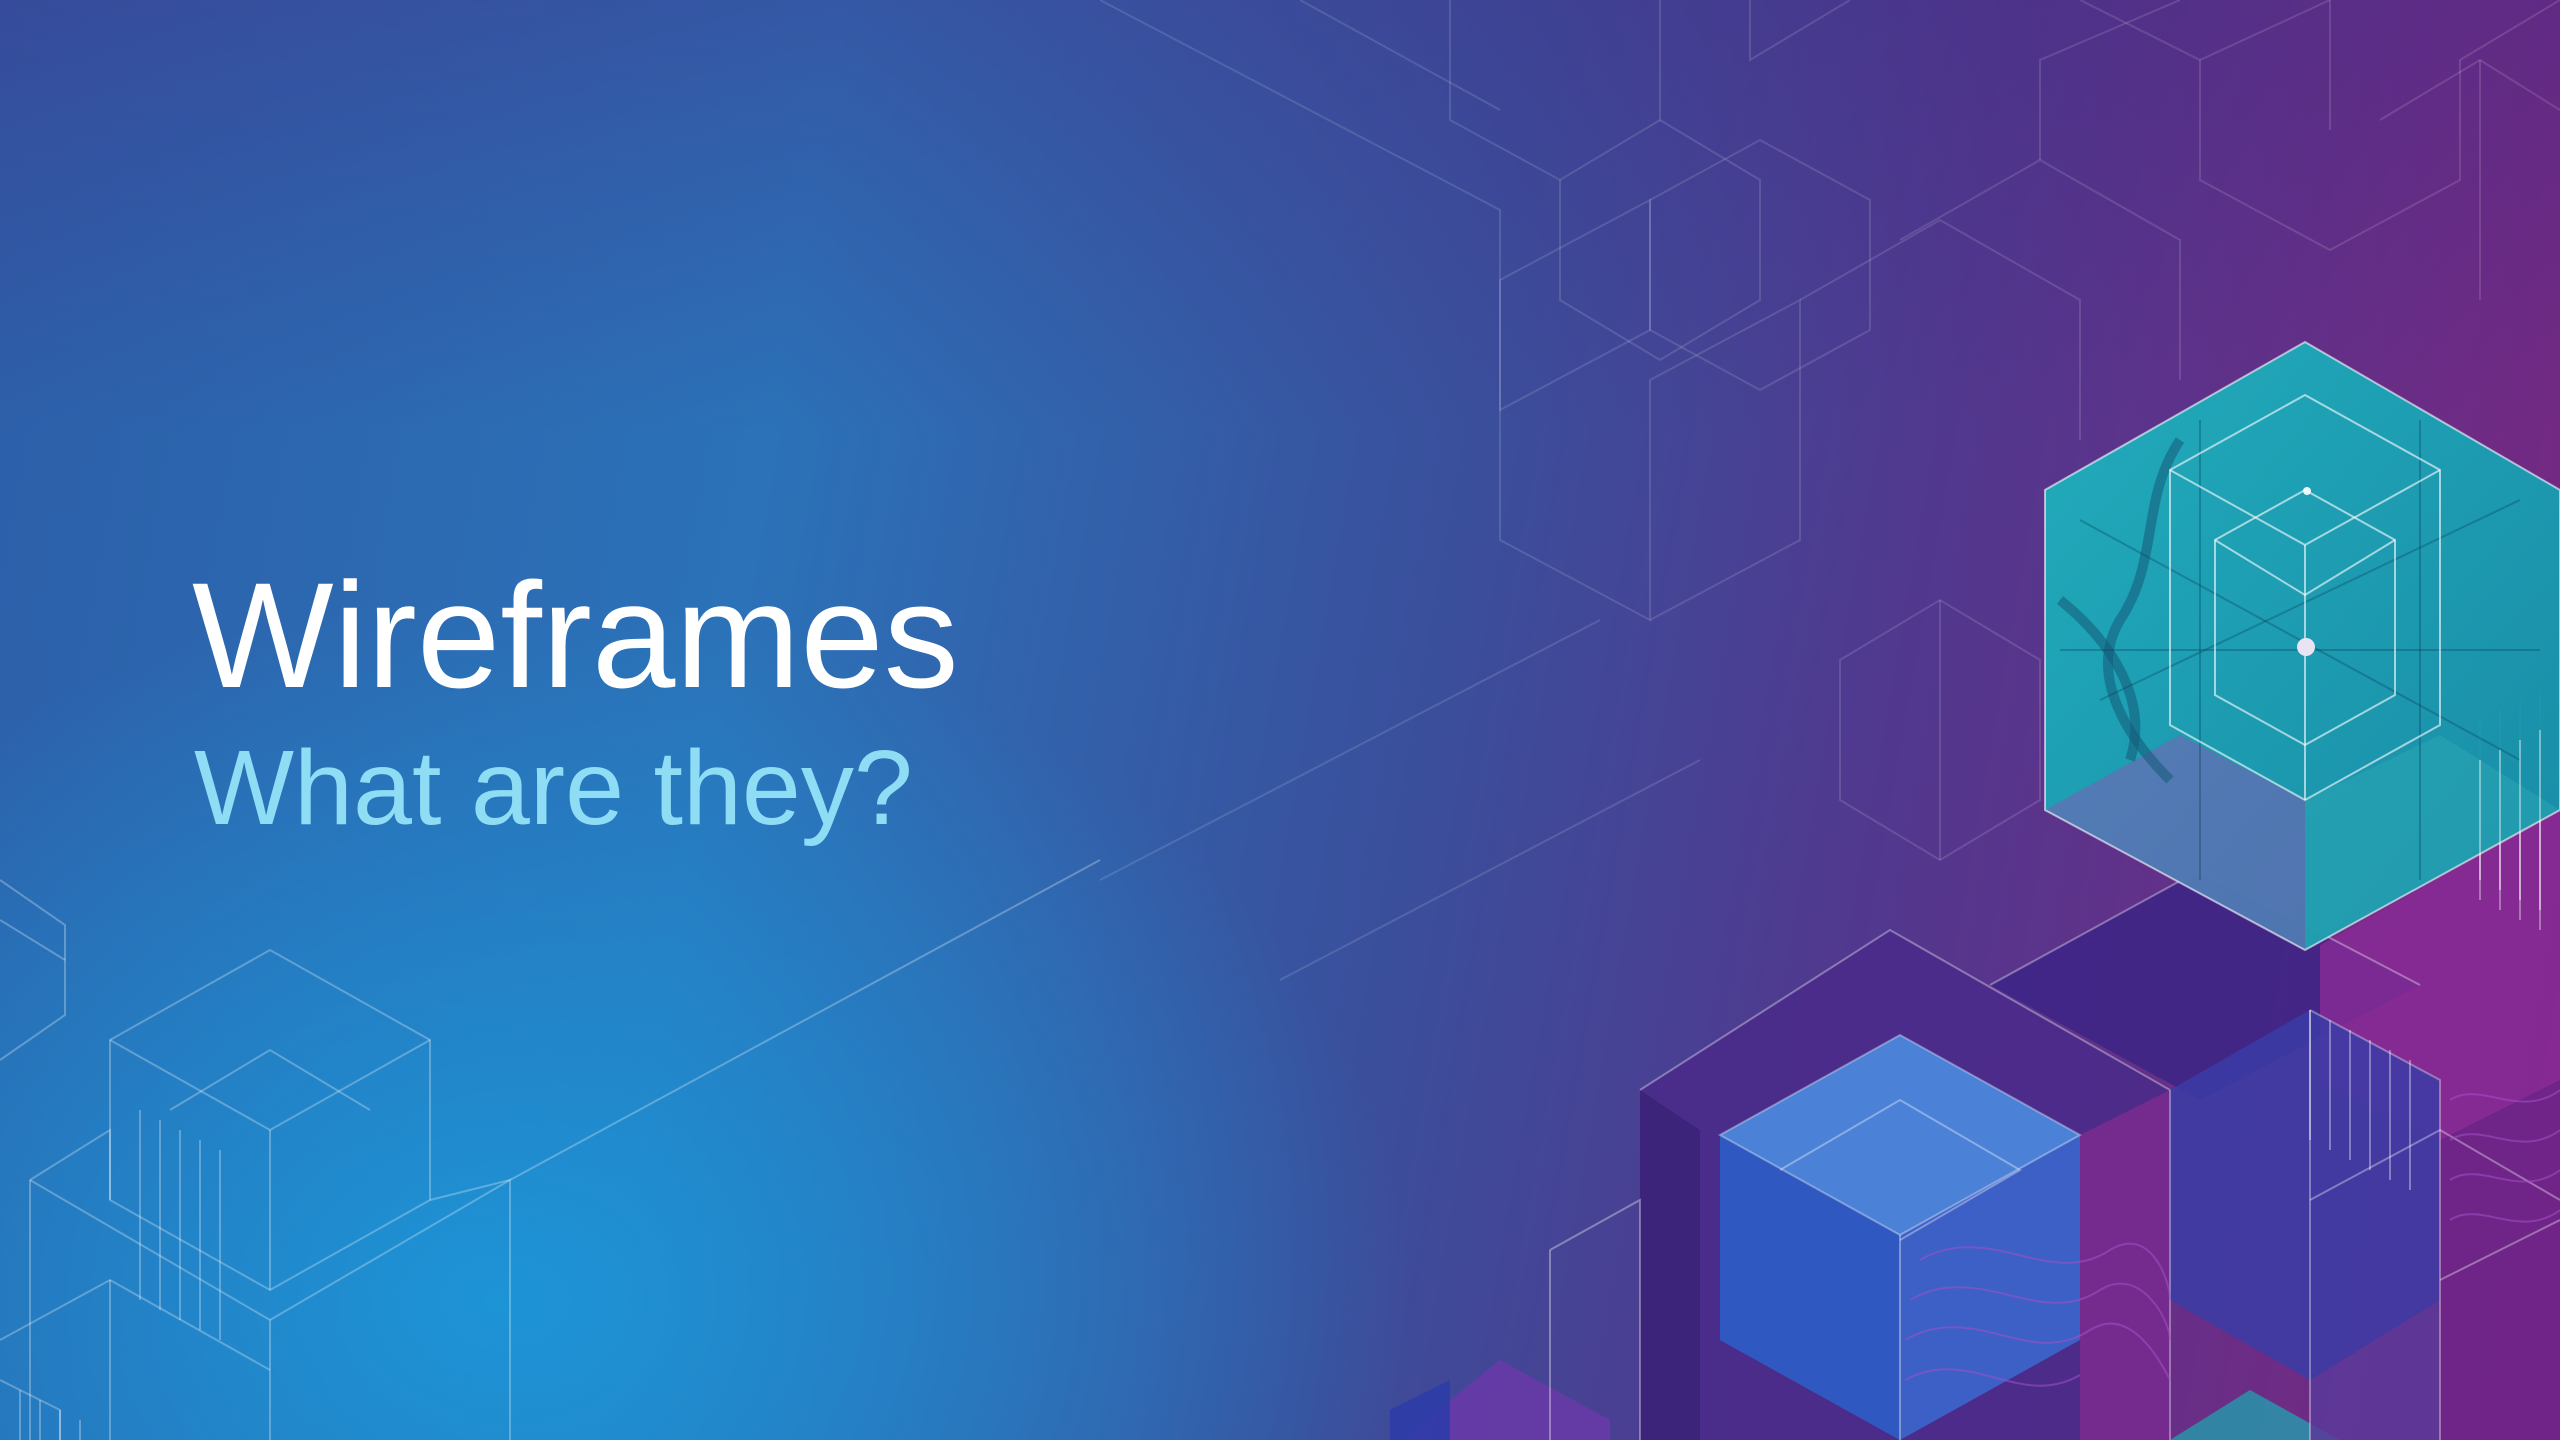 The image size is (2560, 1440). Describe the element at coordinates (2306, 647) in the screenshot. I see `node-dot-large` at that location.